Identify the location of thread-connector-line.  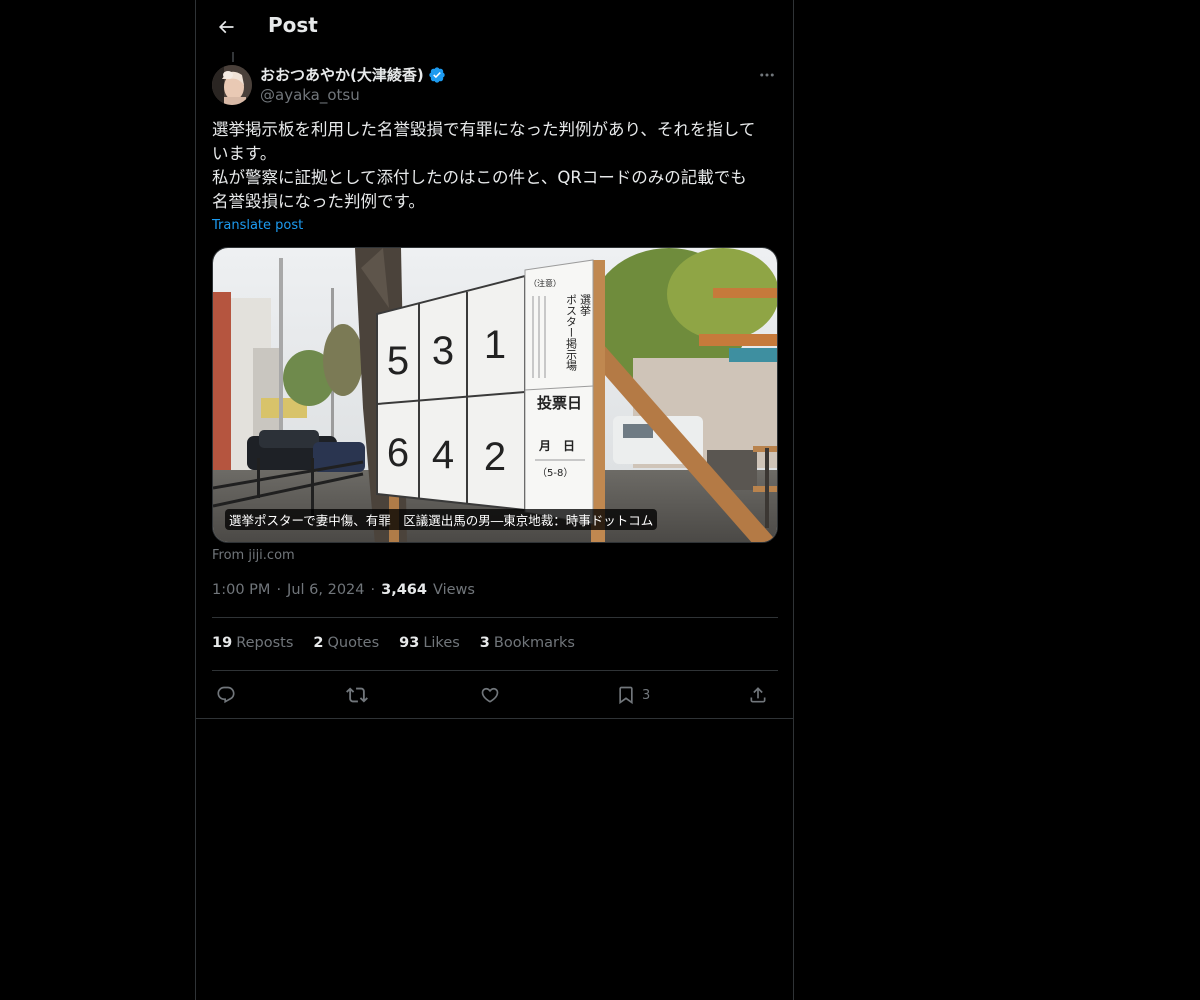
(233, 57).